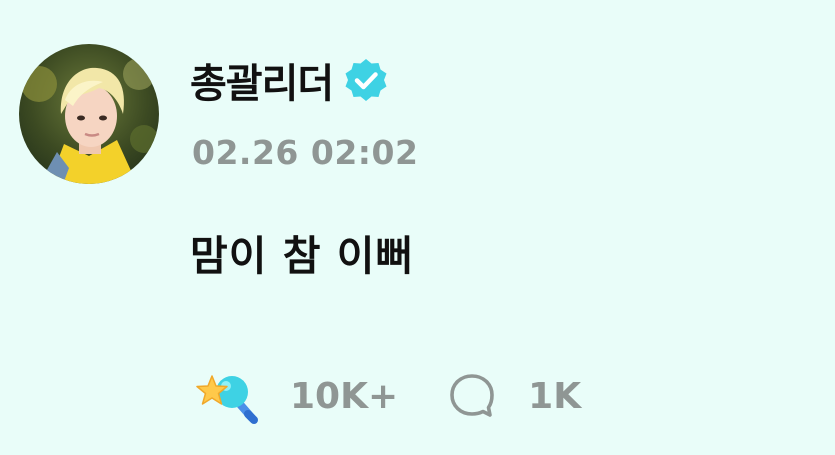  Describe the element at coordinates (366, 80) in the screenshot. I see `verified-badge-icon` at that location.